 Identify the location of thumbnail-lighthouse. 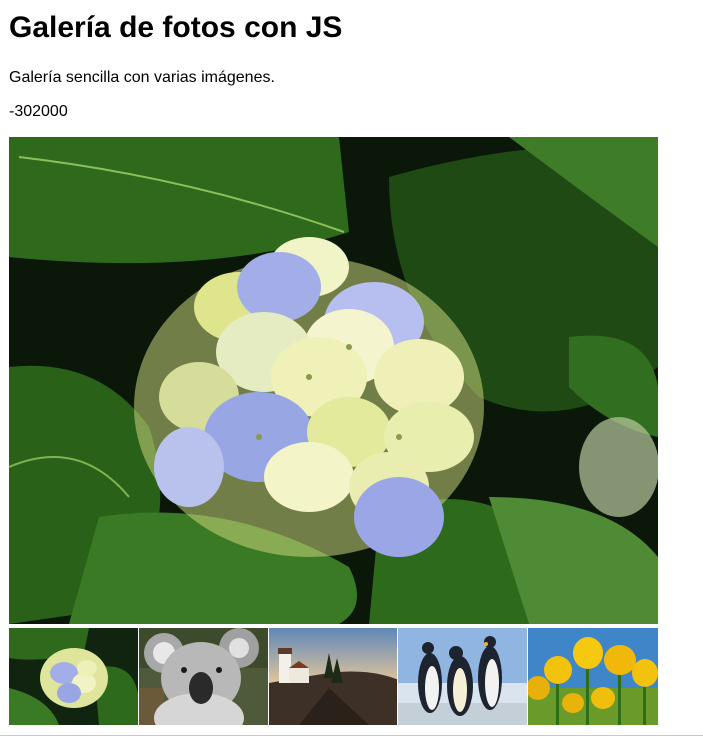
(333, 676).